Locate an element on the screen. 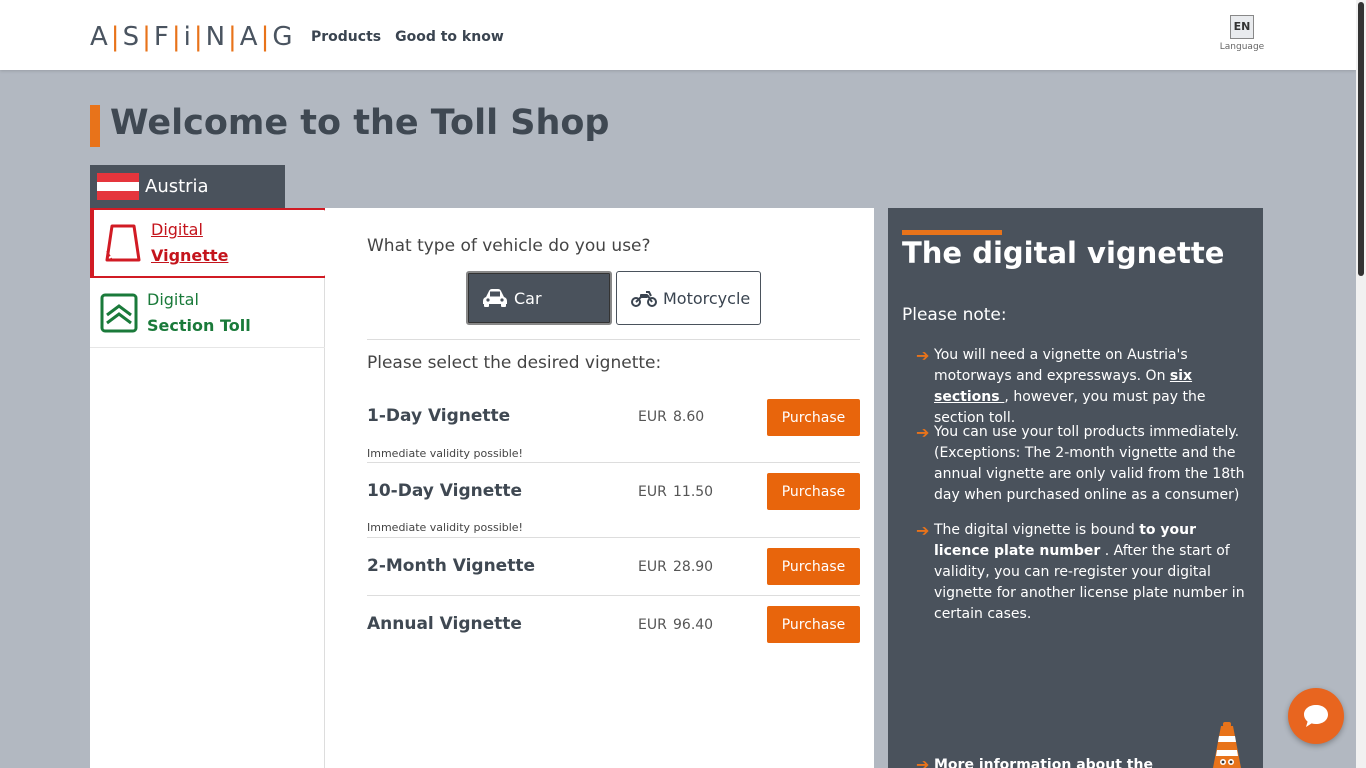 The width and height of the screenshot is (1366, 768). purchase-2-month-button: Purchase is located at coordinates (813, 566).